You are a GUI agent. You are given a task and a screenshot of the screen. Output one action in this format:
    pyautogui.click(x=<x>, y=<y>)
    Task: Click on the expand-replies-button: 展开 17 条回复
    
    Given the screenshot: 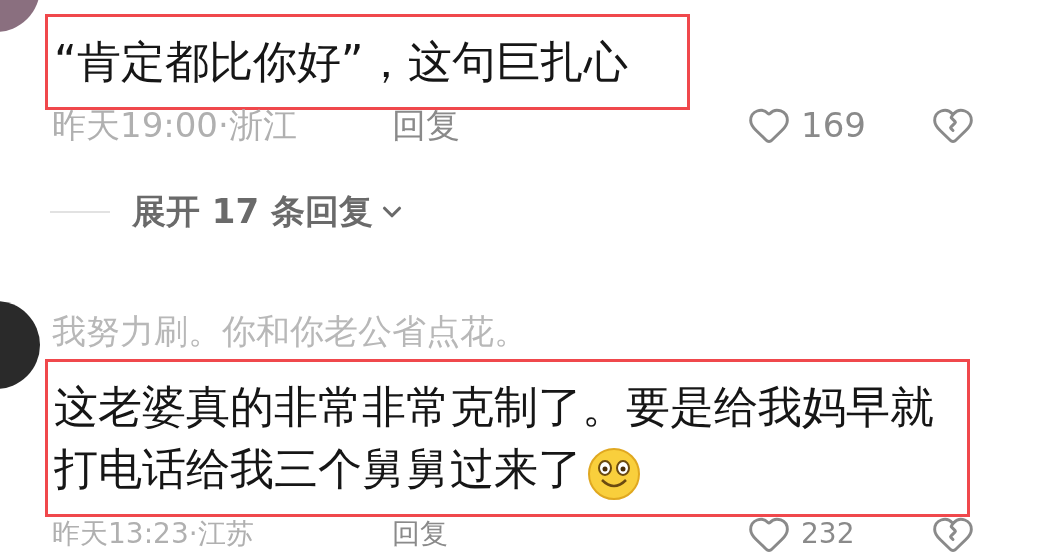 What is the action you would take?
    pyautogui.click(x=269, y=211)
    